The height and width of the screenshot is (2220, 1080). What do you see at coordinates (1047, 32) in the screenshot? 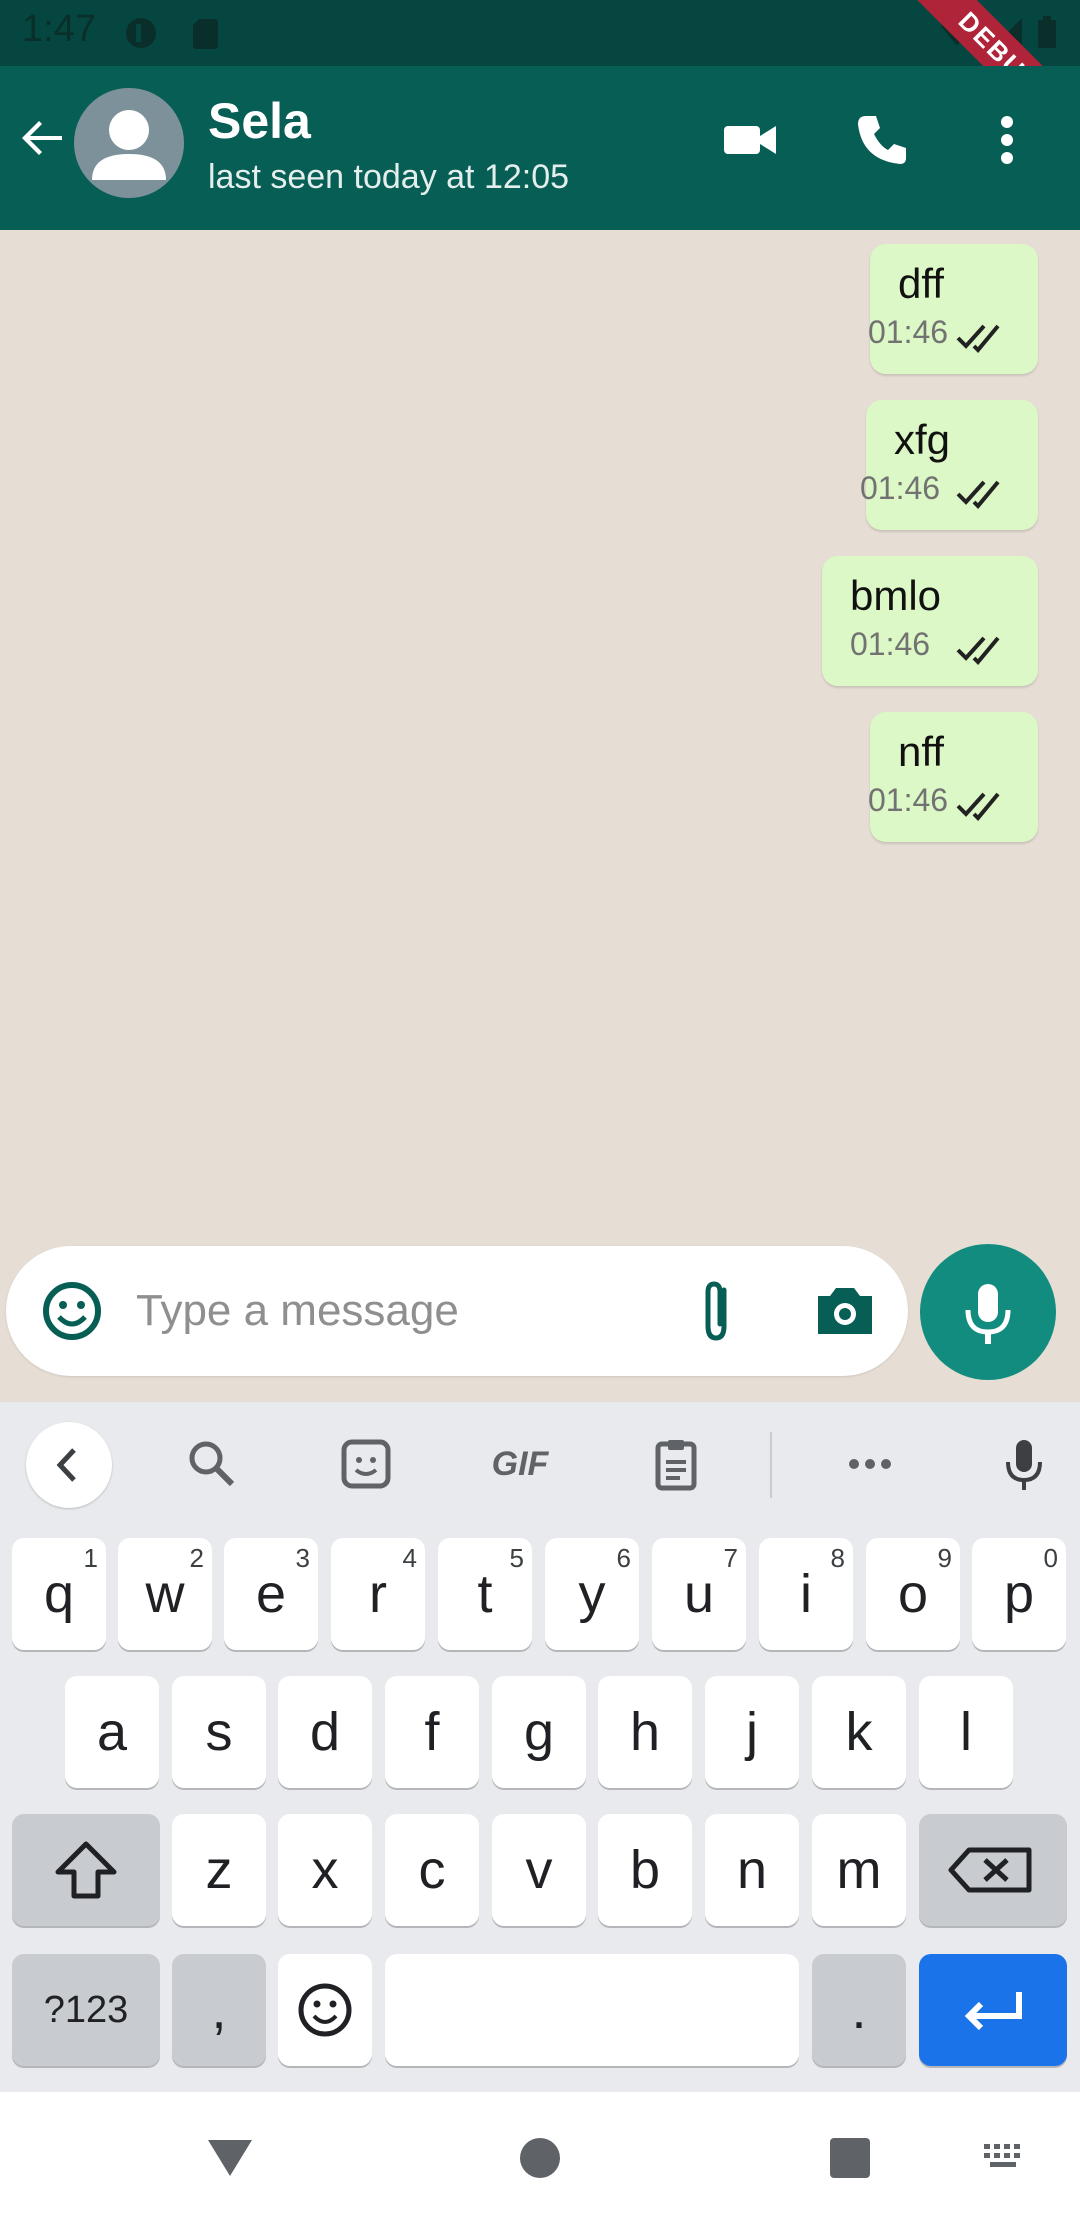
I see `battery-icon` at bounding box center [1047, 32].